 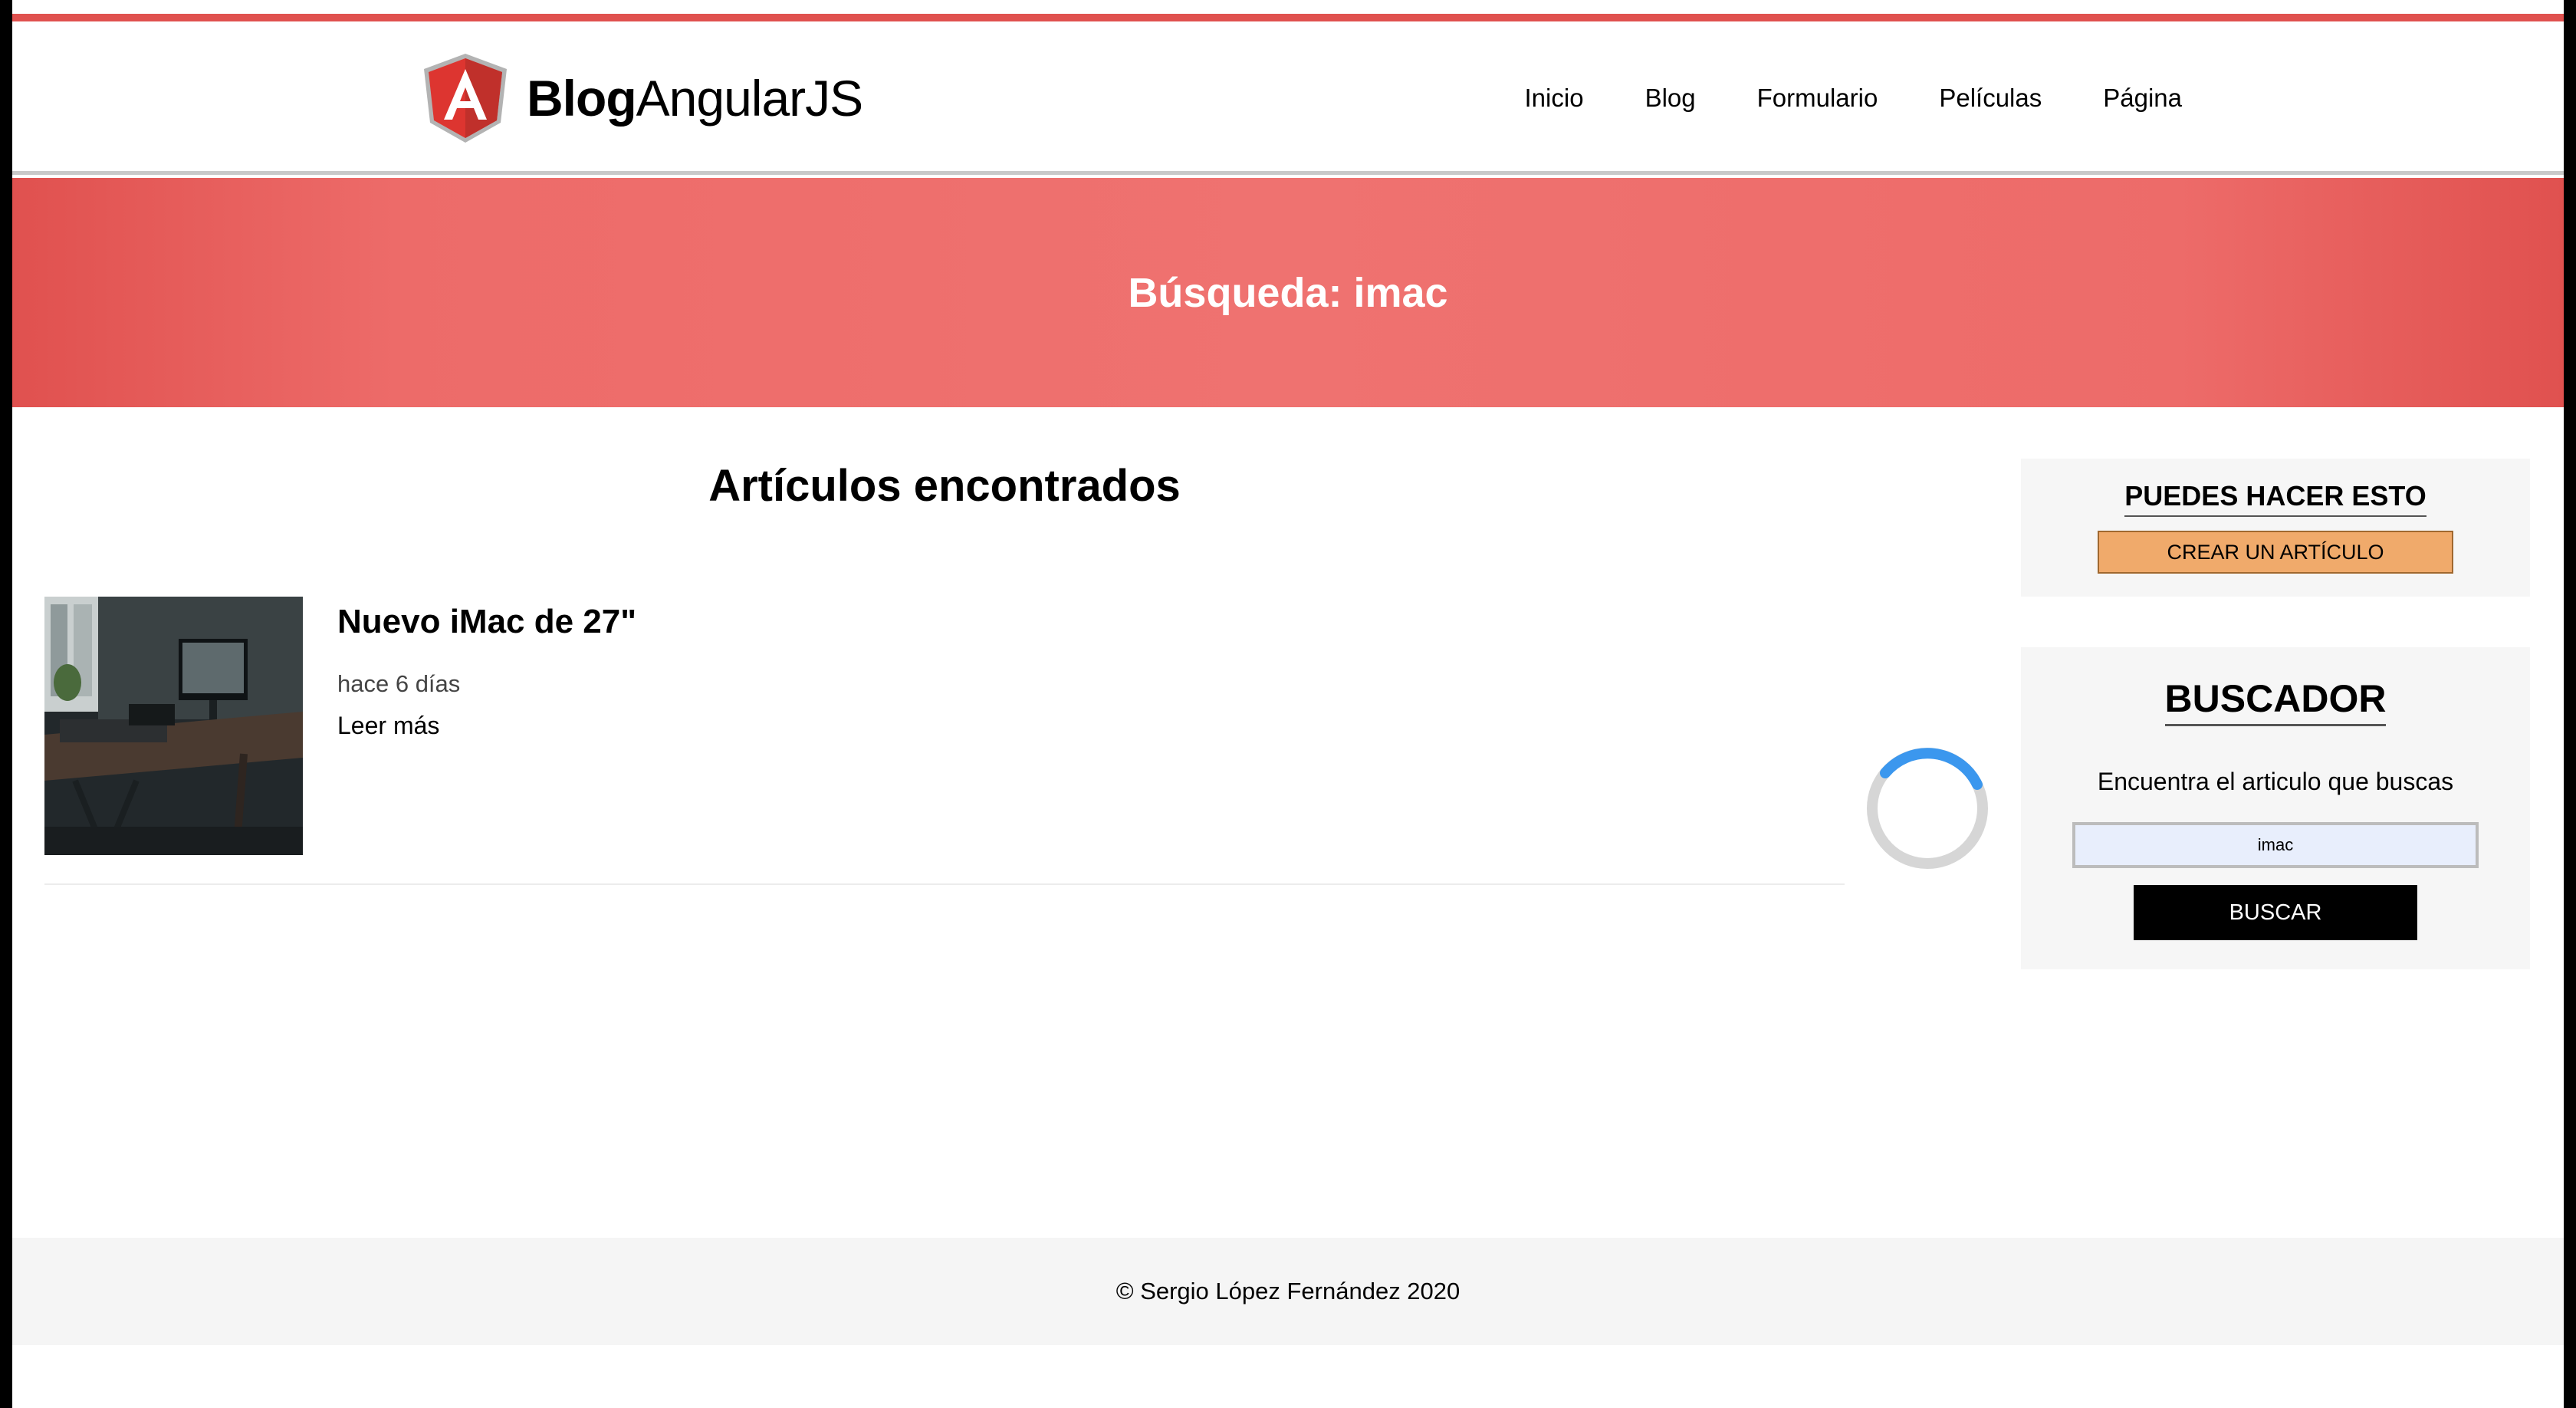 What do you see at coordinates (1991, 98) in the screenshot?
I see `nav-peliculas: Películas` at bounding box center [1991, 98].